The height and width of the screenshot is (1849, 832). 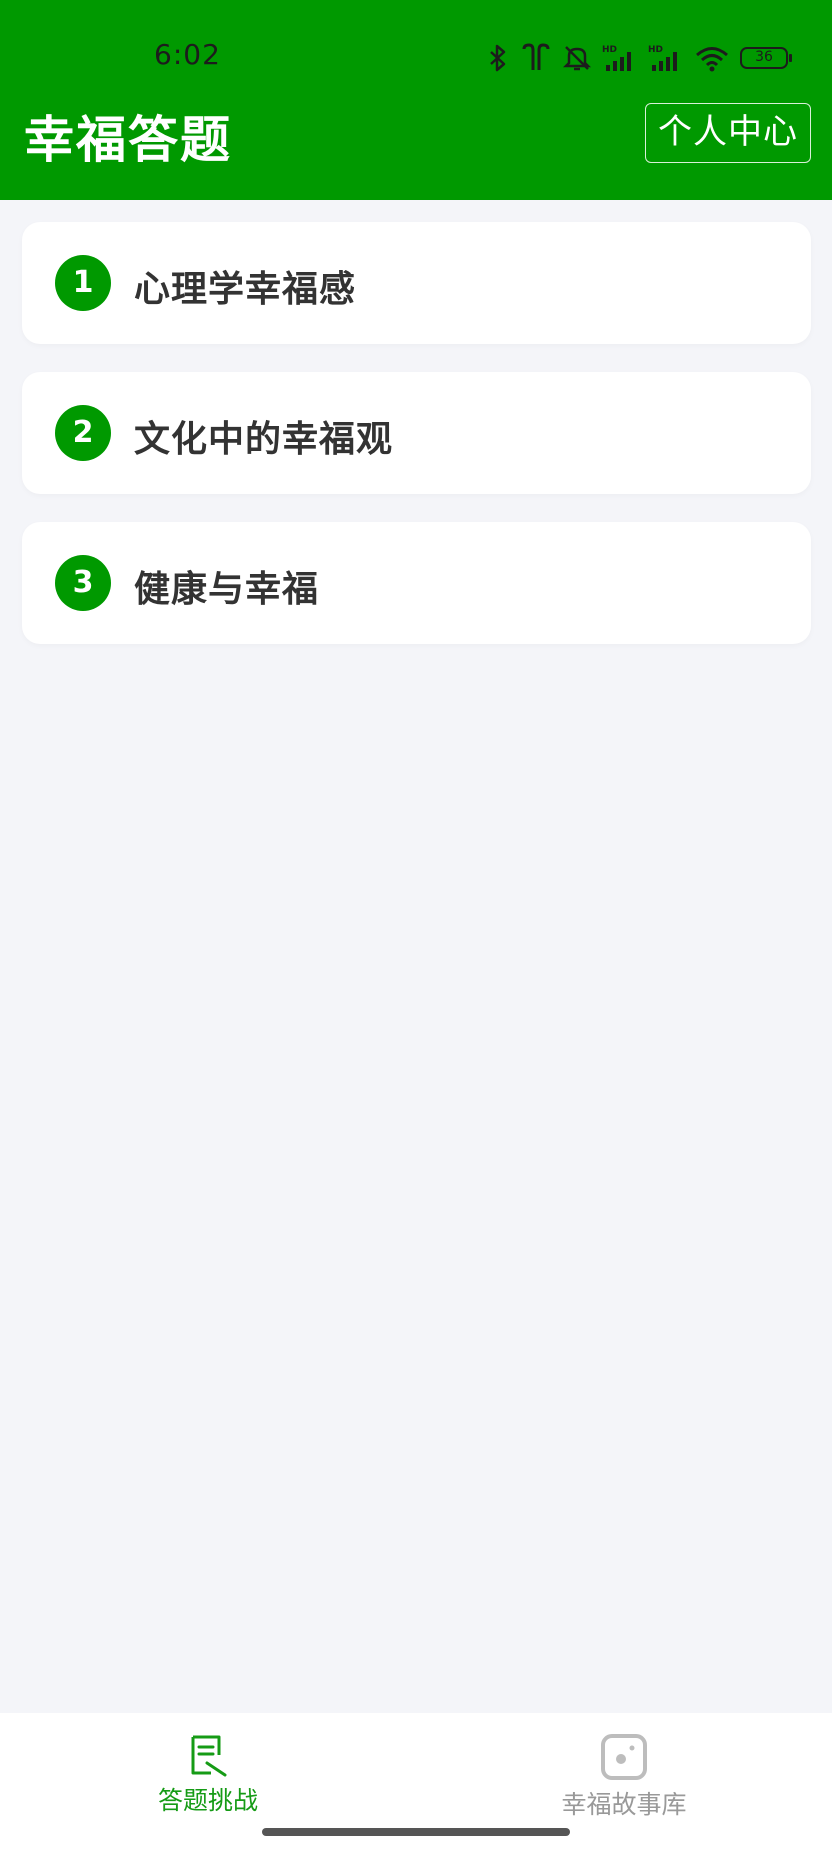 I want to click on topic-number-badge: 2, so click(x=83, y=433).